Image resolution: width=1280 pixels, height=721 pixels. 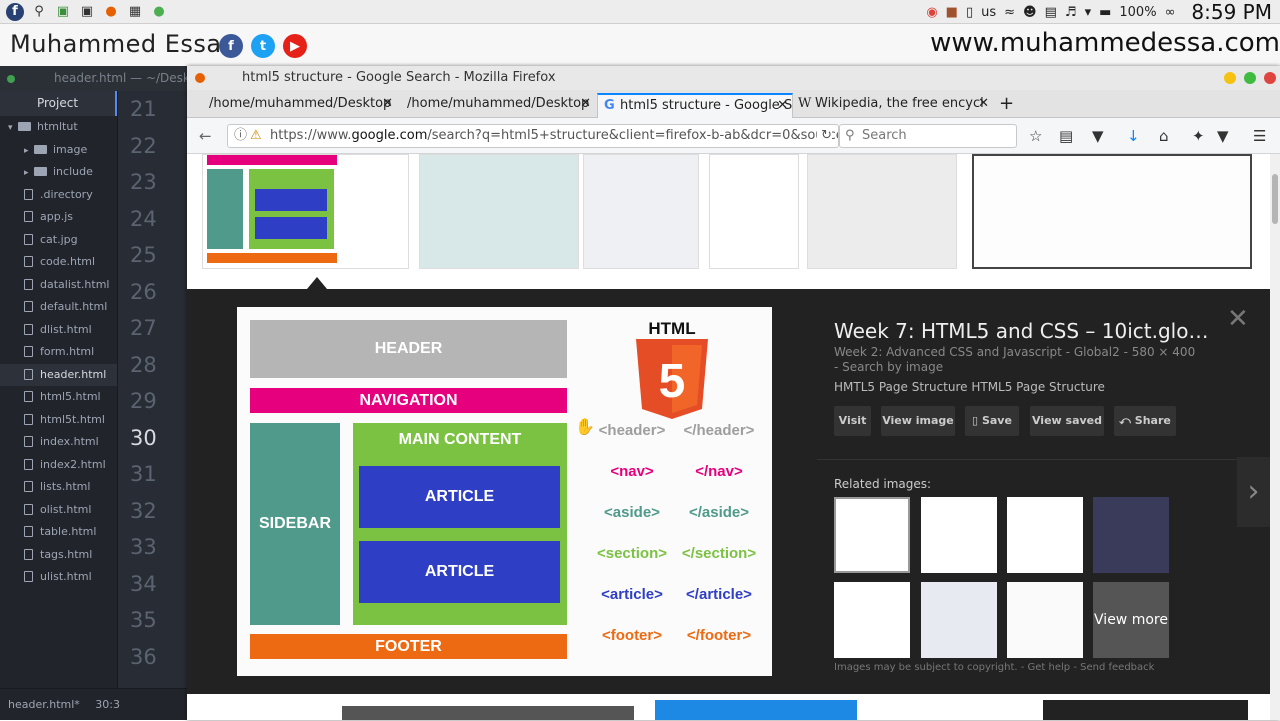 I want to click on tree-folder: ▸ include, so click(x=58, y=172).